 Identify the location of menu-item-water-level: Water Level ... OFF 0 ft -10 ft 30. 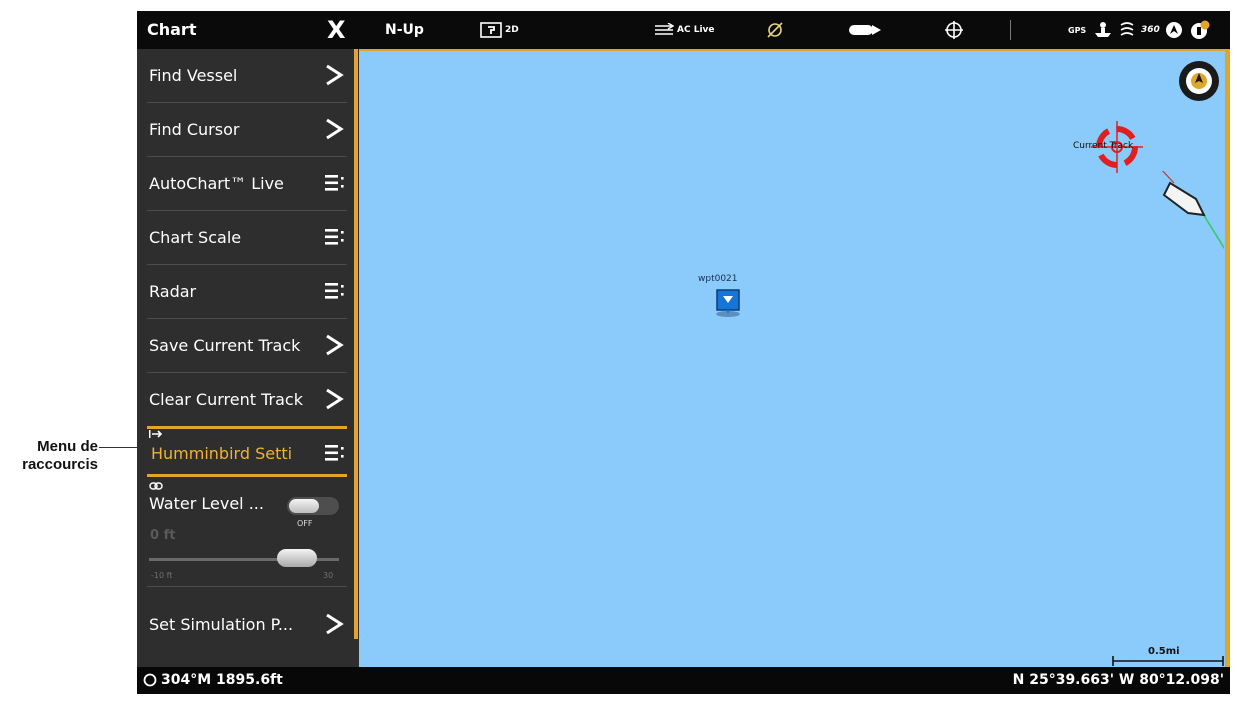
(247, 531).